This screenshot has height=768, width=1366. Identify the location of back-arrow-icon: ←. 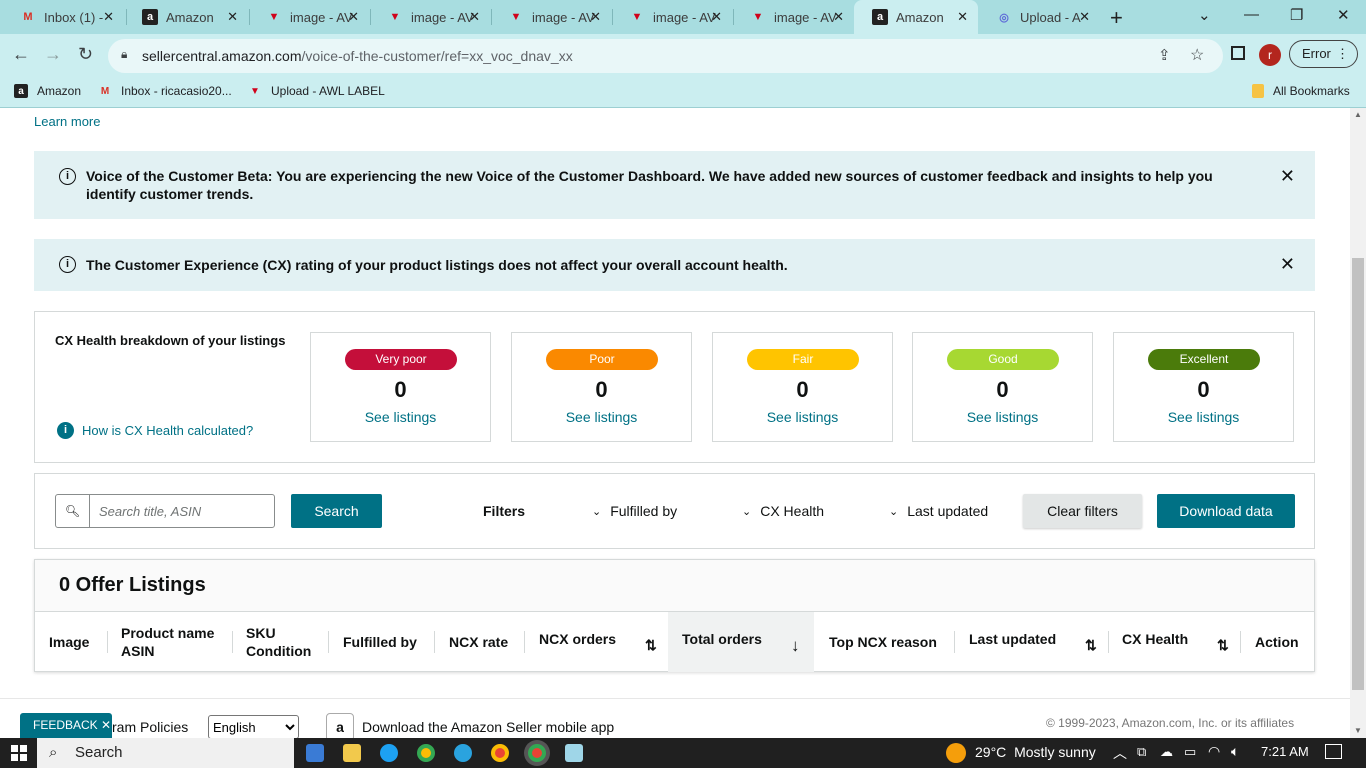
(21, 54).